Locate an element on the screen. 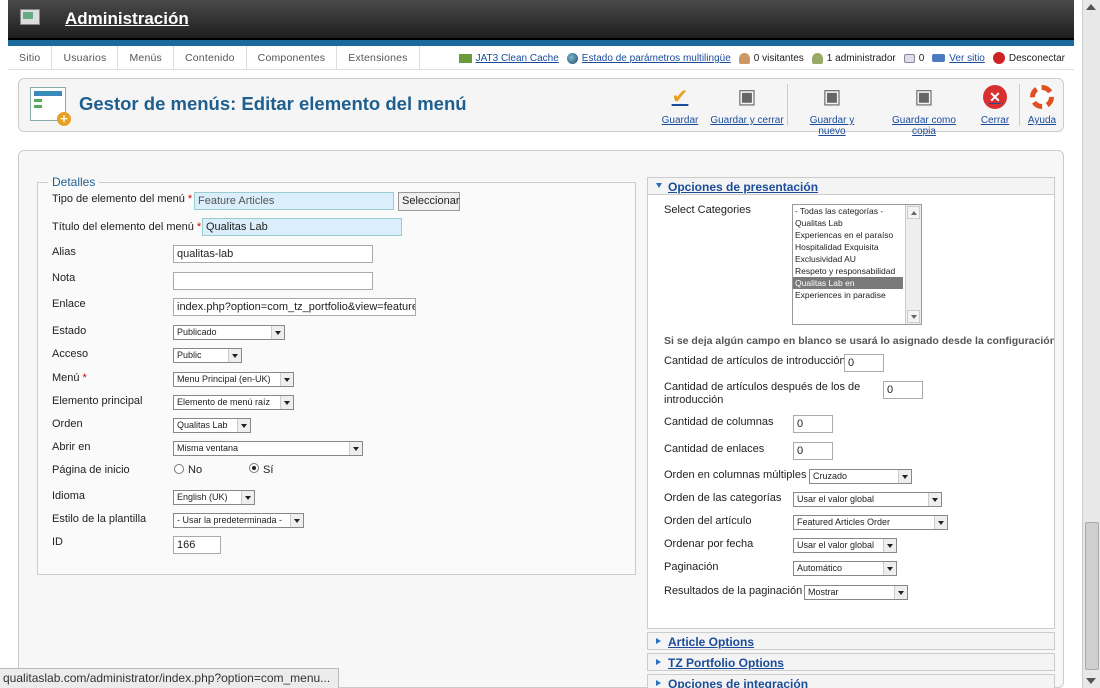  menu-value: Menu Principal (en-UK) is located at coordinates (224, 379).